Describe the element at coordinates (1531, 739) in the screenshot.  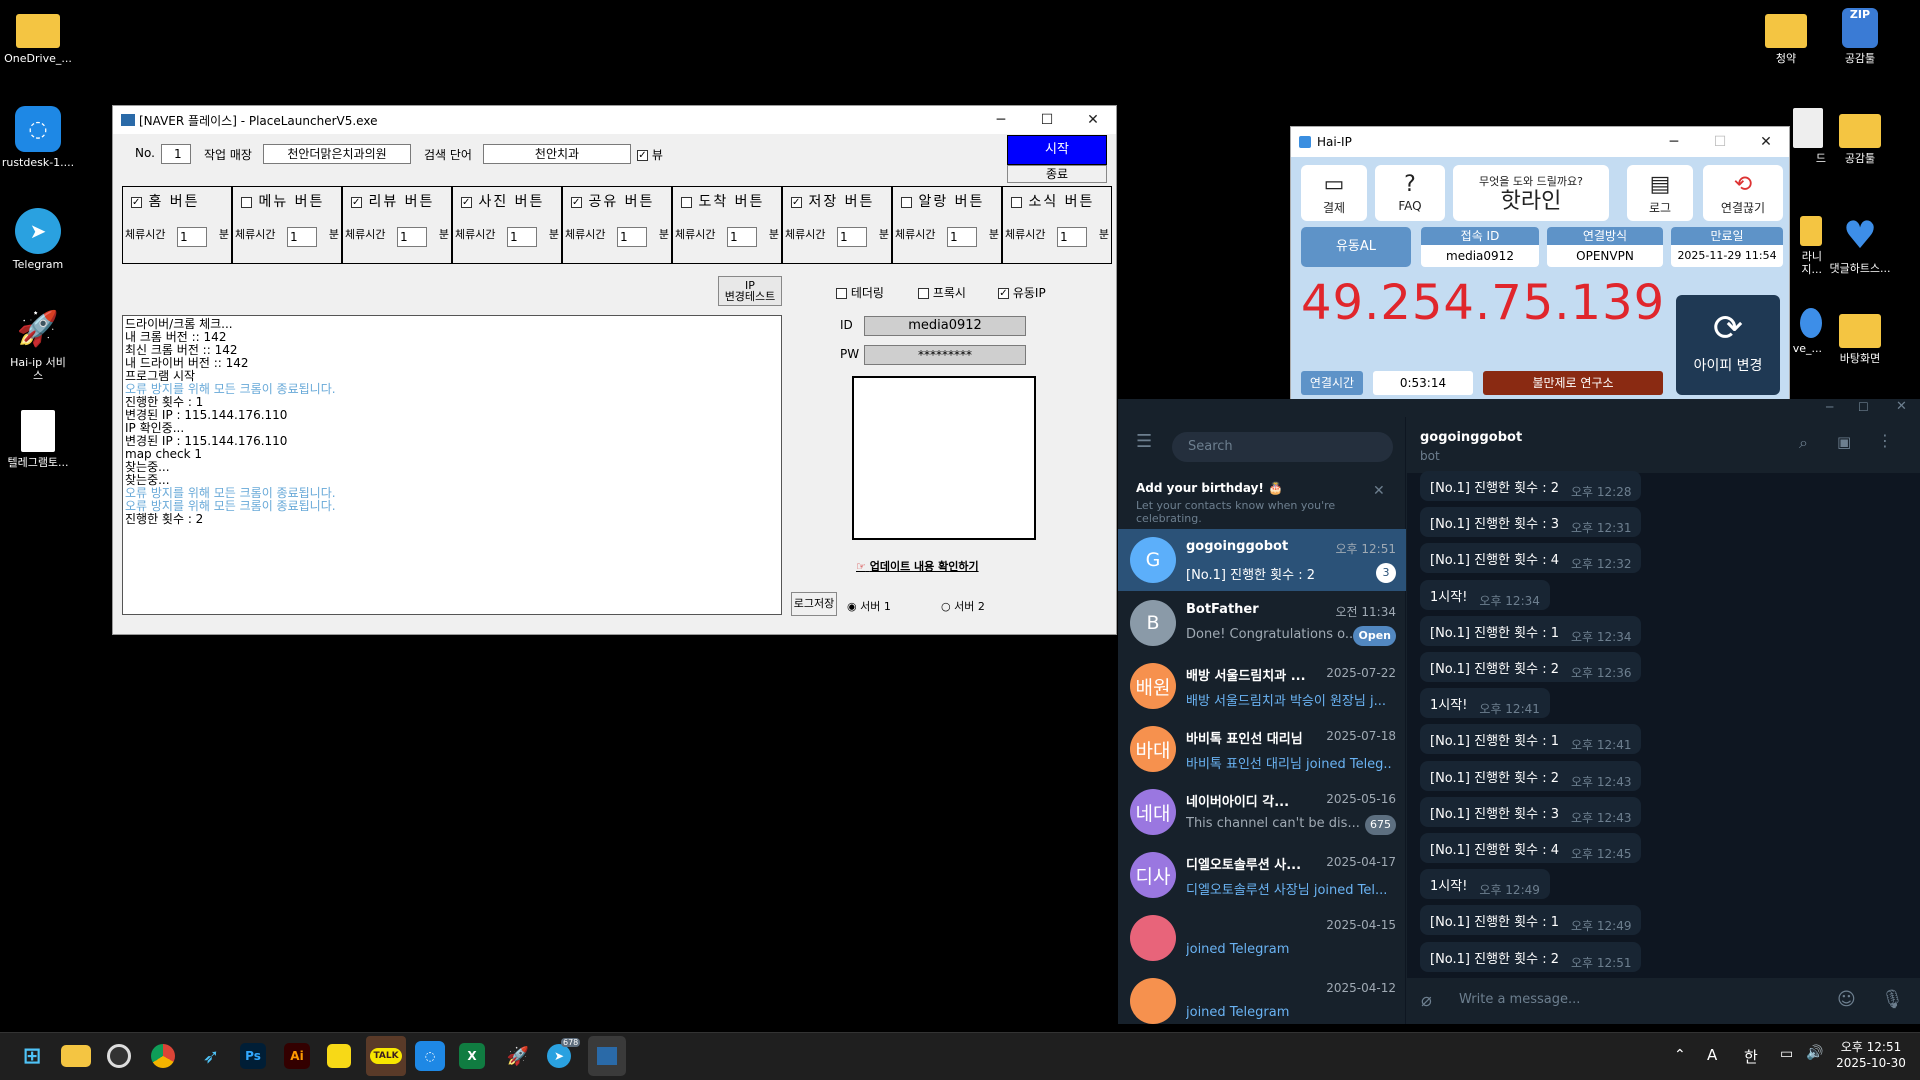
I see `message-bubble: [No.1] 진행한 횟수 : 1 오후 12:41` at that location.